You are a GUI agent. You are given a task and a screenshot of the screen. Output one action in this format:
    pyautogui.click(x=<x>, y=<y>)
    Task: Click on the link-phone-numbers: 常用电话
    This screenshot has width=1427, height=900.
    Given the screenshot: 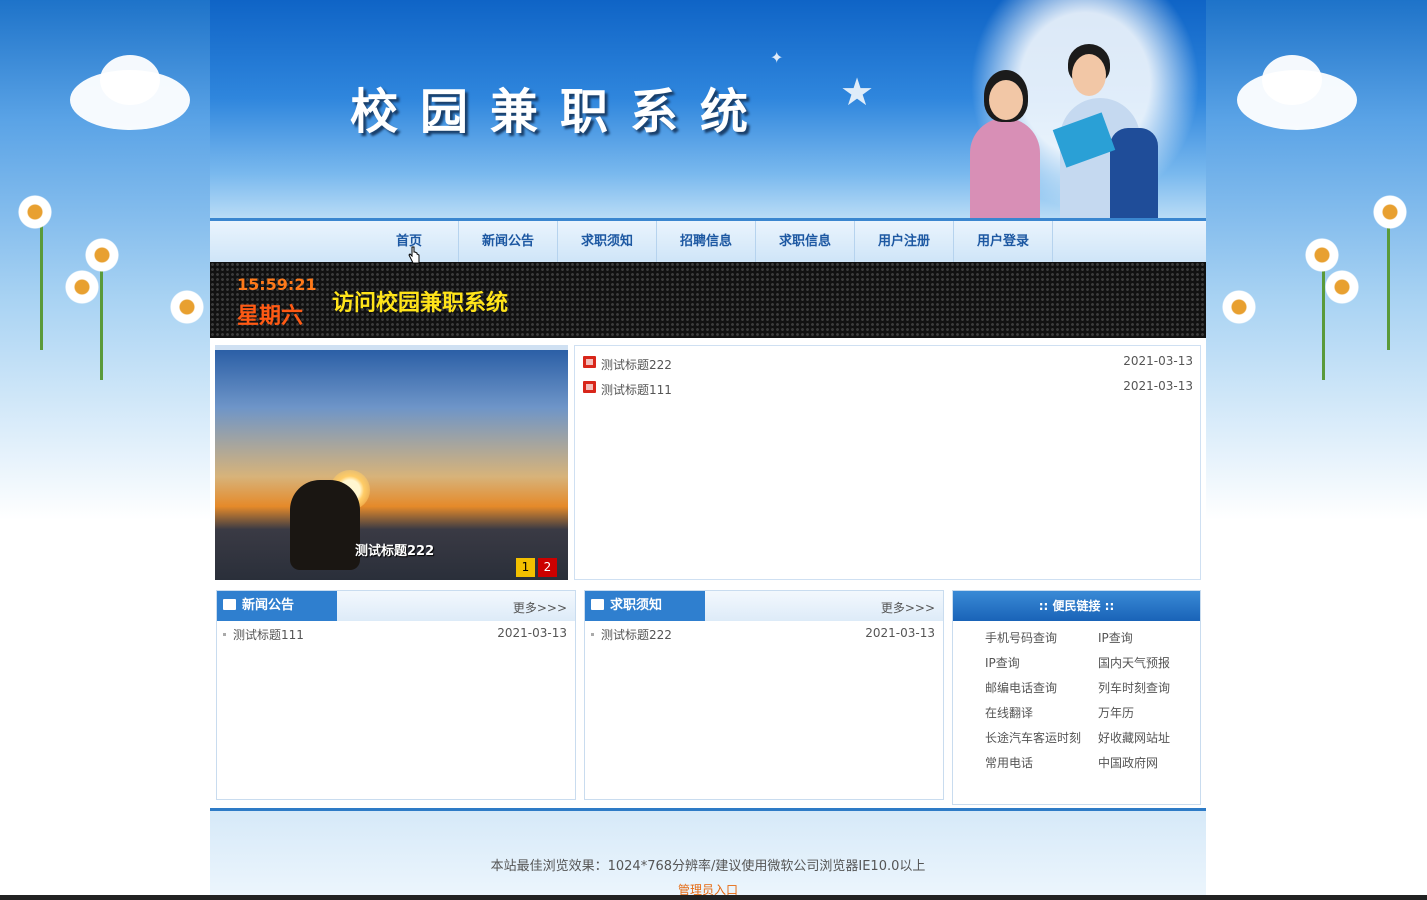 What is the action you would take?
    pyautogui.click(x=1009, y=762)
    